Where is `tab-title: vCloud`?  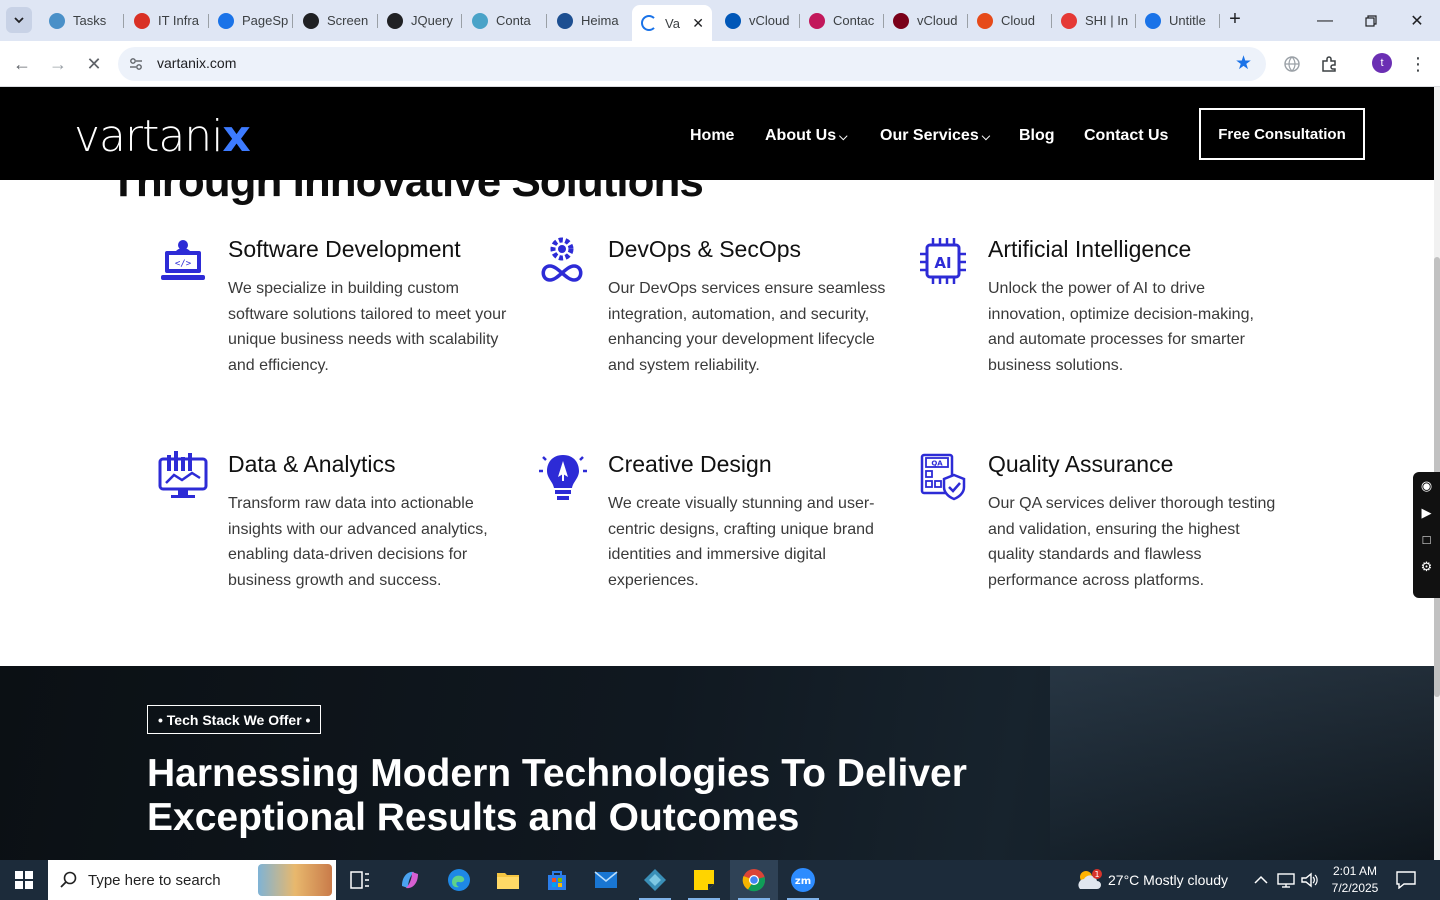
tab-title: vCloud is located at coordinates (937, 20).